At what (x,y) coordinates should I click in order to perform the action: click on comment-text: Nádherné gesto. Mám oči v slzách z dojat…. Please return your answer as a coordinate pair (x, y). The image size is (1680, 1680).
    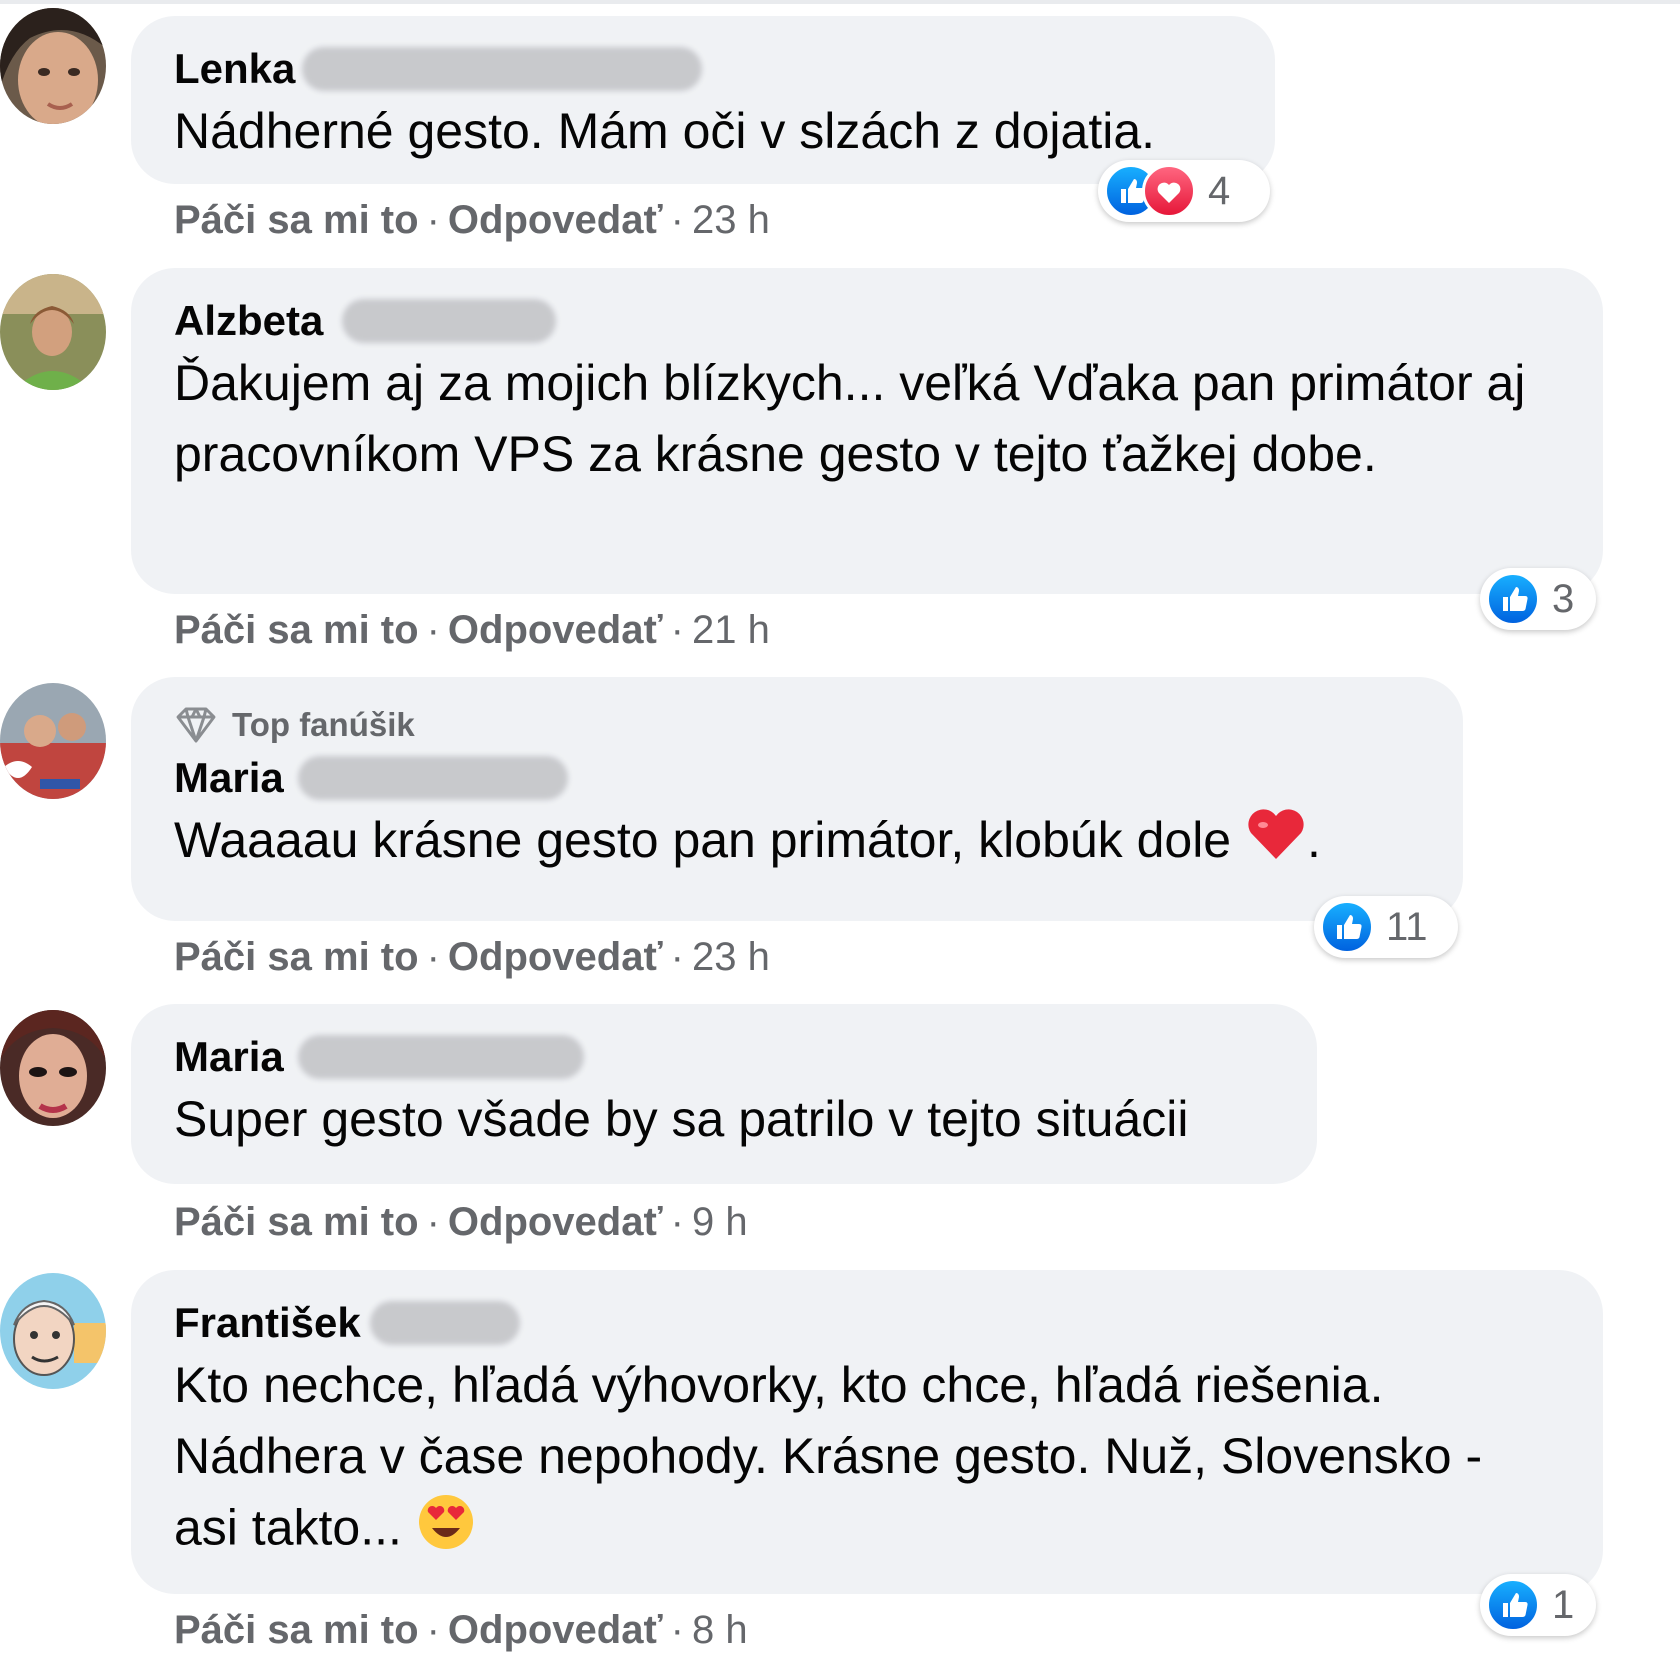
    Looking at the image, I should click on (665, 131).